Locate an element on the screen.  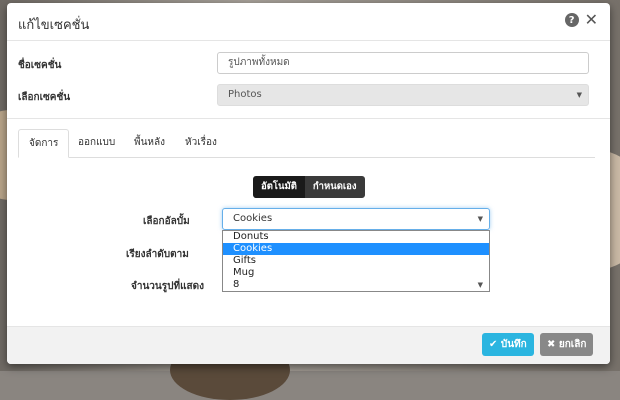
tab-background: พื้นหลัง is located at coordinates (149, 143).